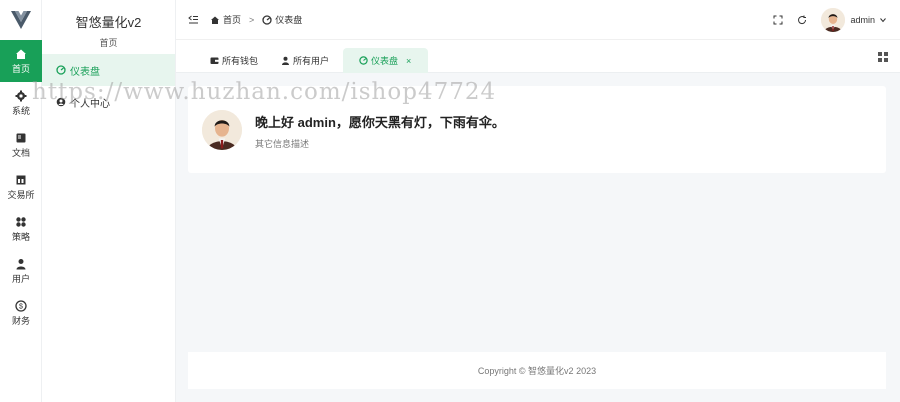 The width and height of the screenshot is (900, 402). What do you see at coordinates (21, 221) in the screenshot?
I see `apps-icon` at bounding box center [21, 221].